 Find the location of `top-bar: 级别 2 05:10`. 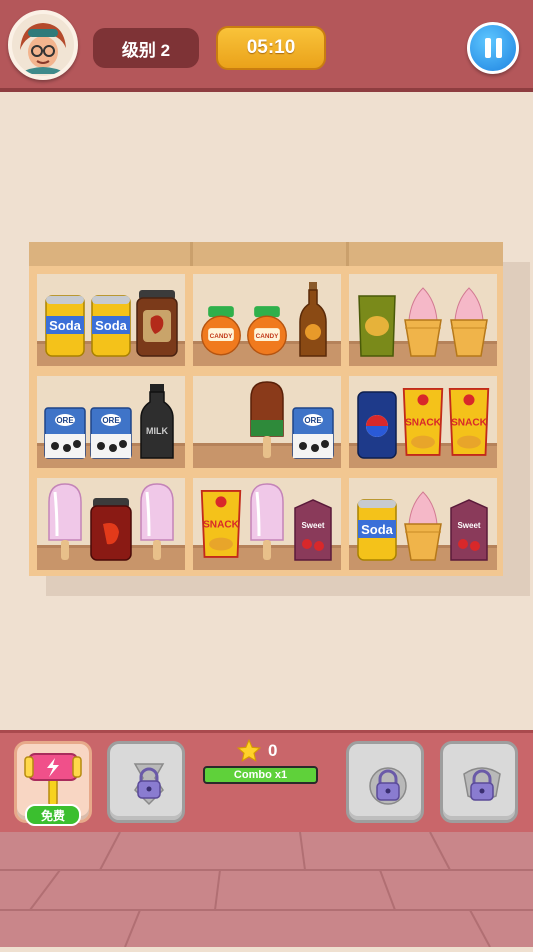

top-bar: 级别 2 05:10 is located at coordinates (266, 46).